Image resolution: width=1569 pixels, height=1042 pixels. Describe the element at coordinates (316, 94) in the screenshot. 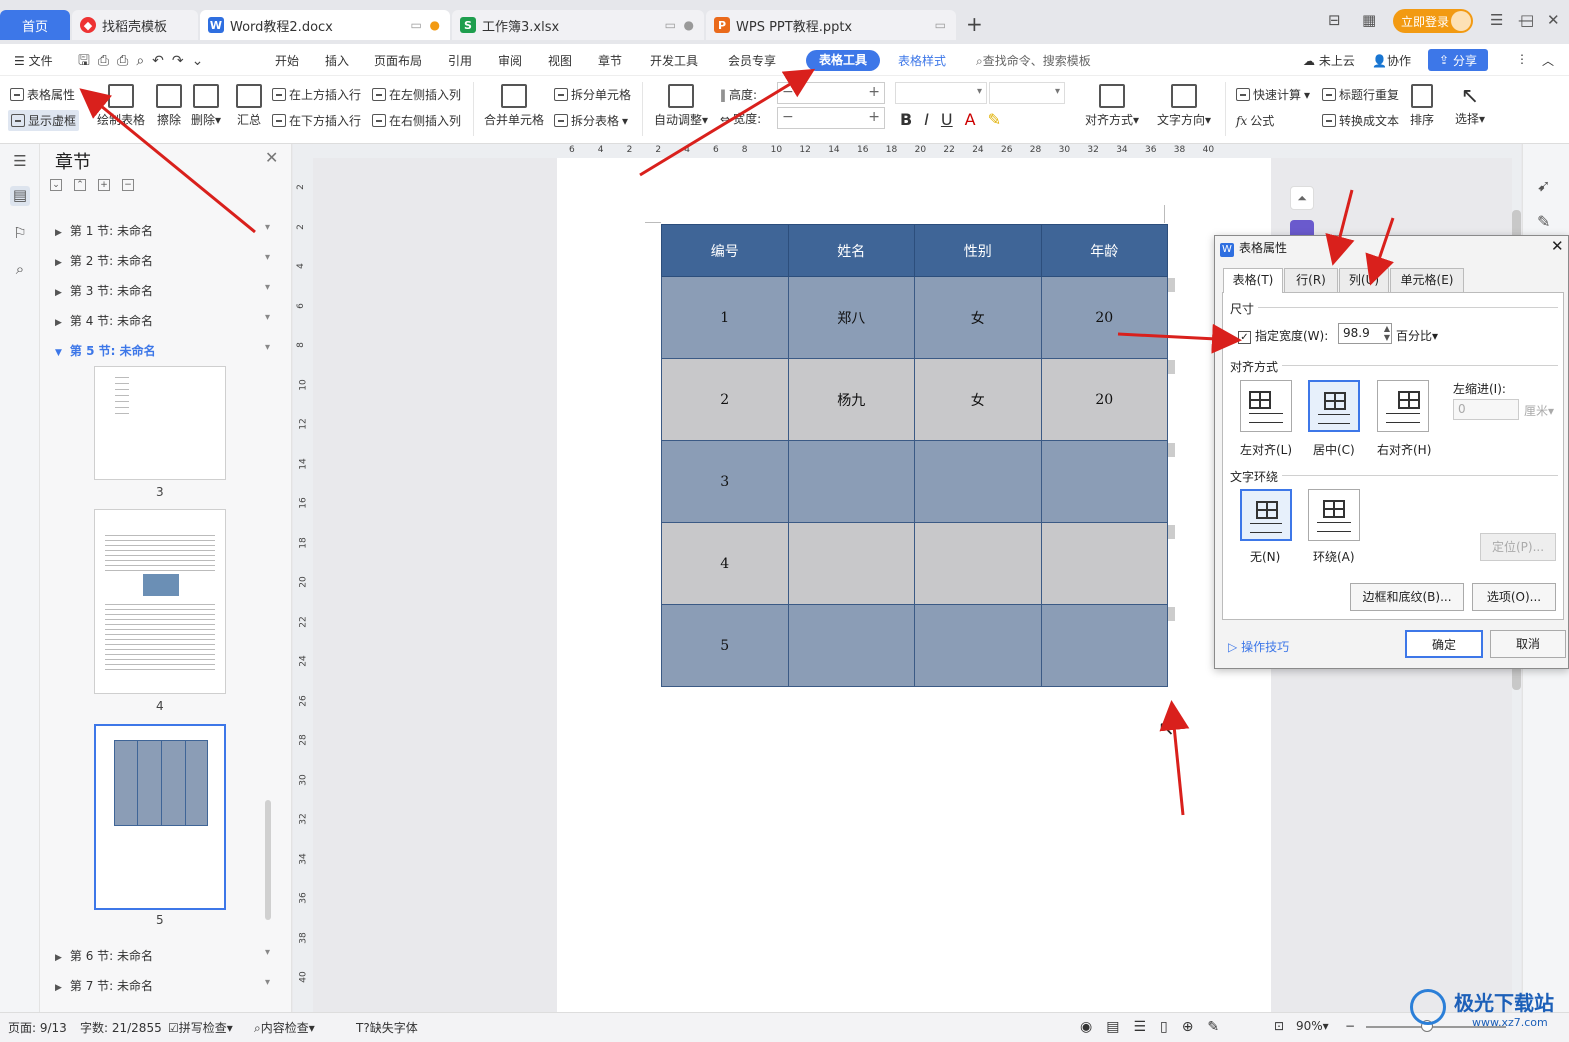

I see `insert-row-above-button: 在上方插入行` at that location.